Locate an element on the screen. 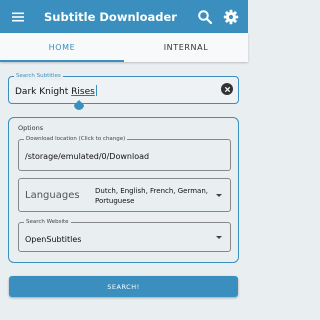 This screenshot has width=320, height=320. search-action-button is located at coordinates (205, 16).